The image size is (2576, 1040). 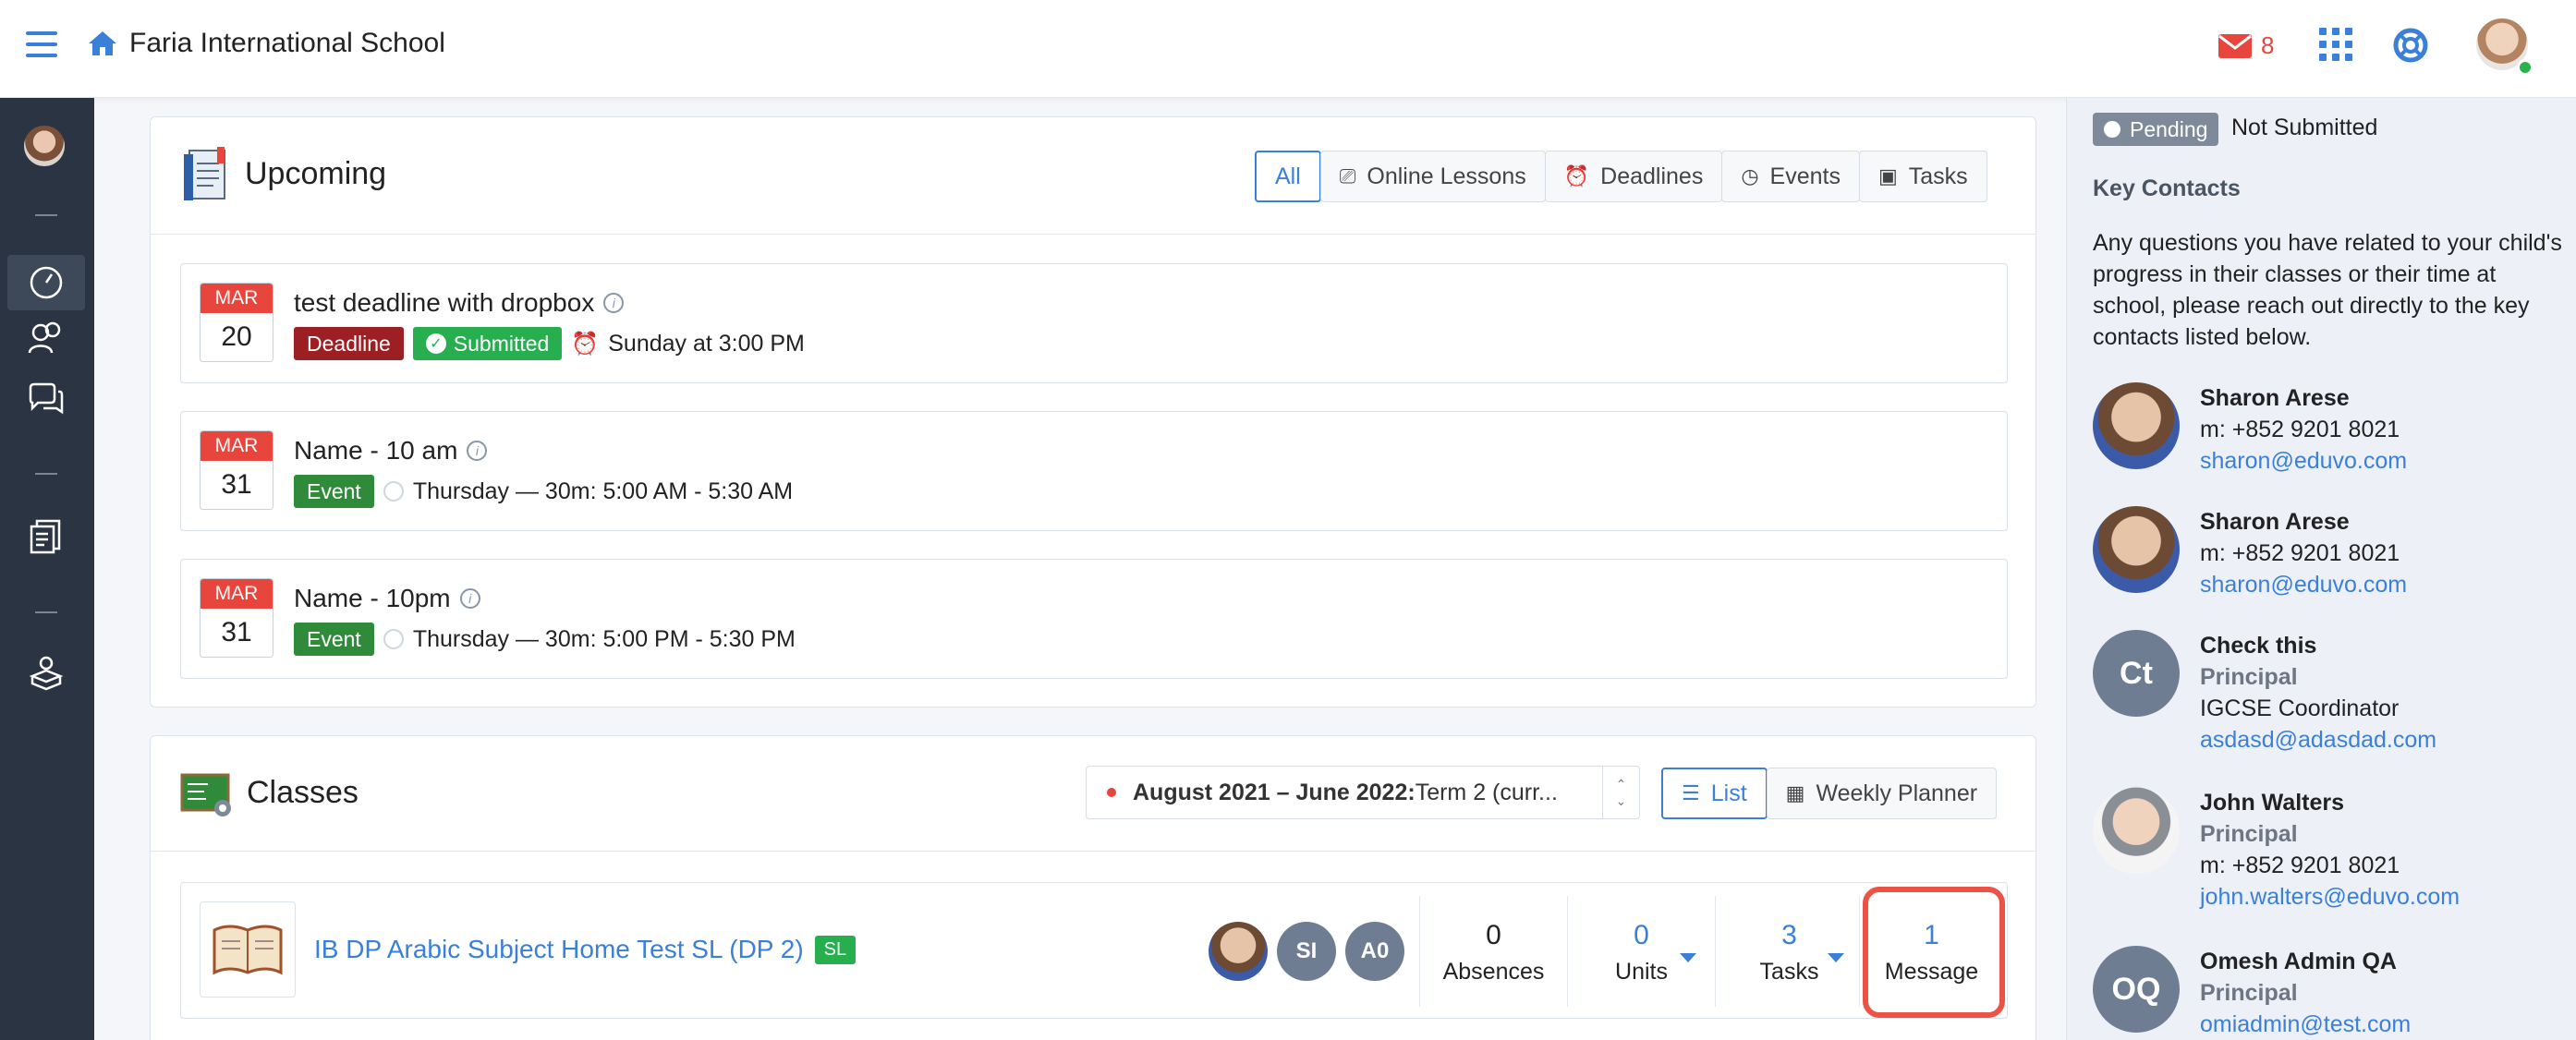 What do you see at coordinates (1795, 792) in the screenshot?
I see `calendar-icon: ▦` at bounding box center [1795, 792].